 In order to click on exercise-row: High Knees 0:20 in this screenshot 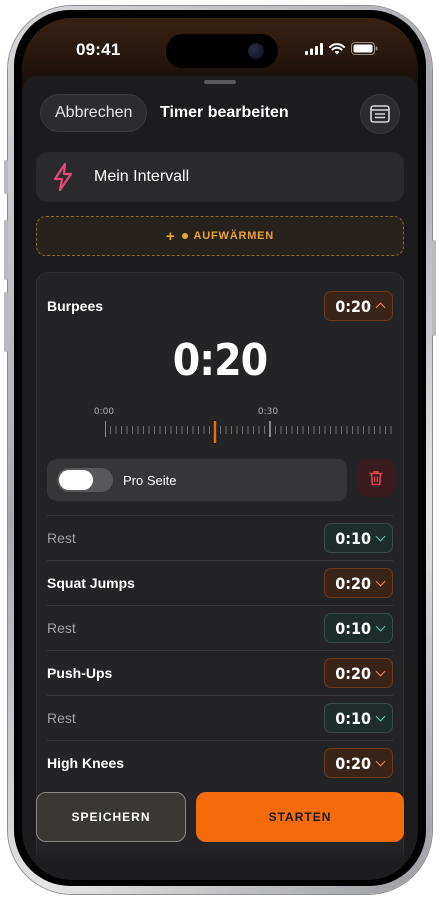, I will do `click(220, 762)`.